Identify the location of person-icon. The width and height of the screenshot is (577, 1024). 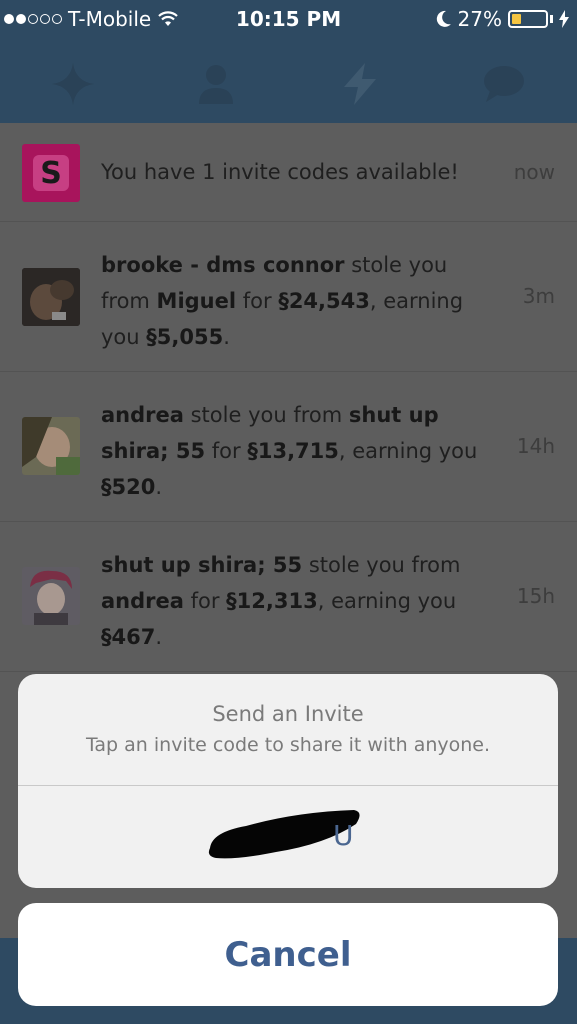
(216, 84).